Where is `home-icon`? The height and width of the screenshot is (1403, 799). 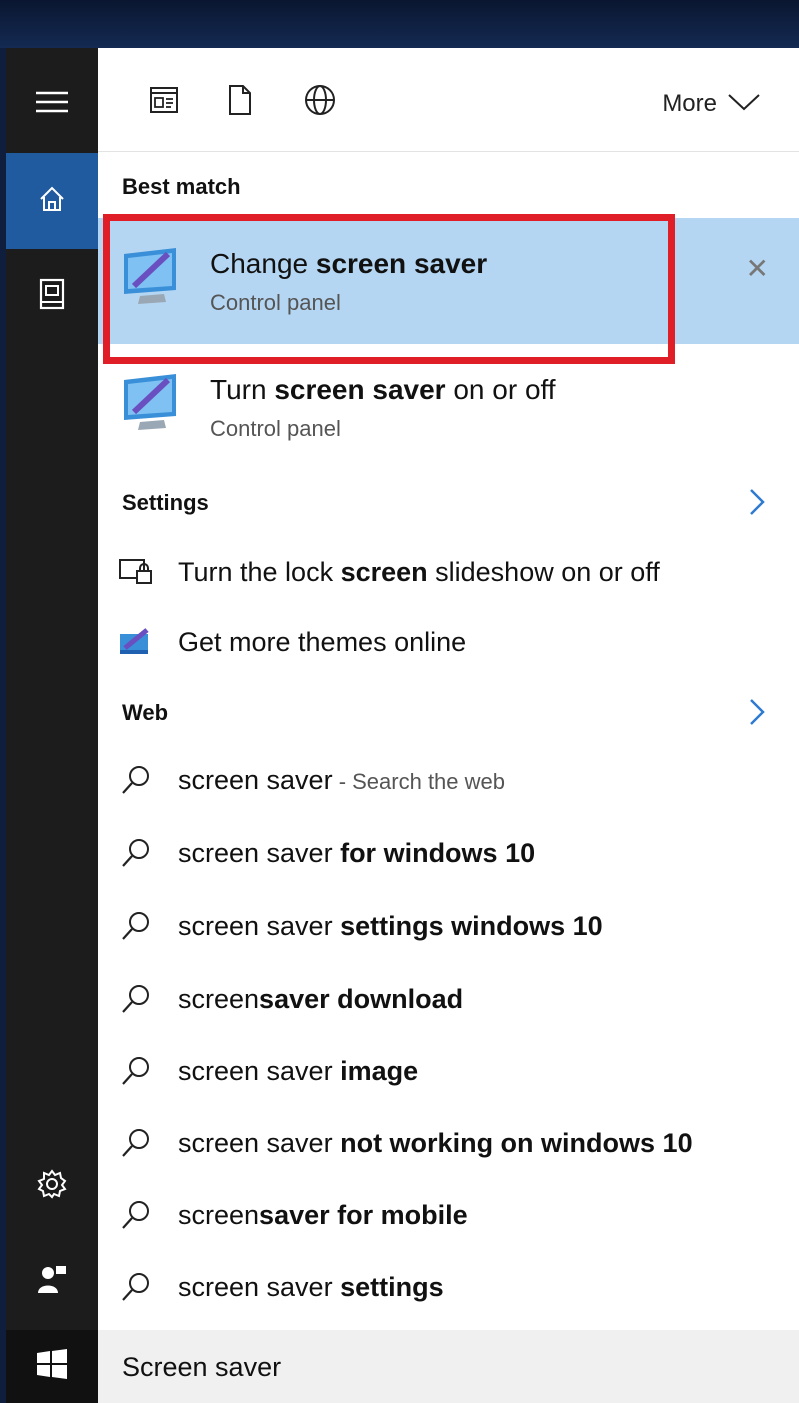
home-icon is located at coordinates (52, 201).